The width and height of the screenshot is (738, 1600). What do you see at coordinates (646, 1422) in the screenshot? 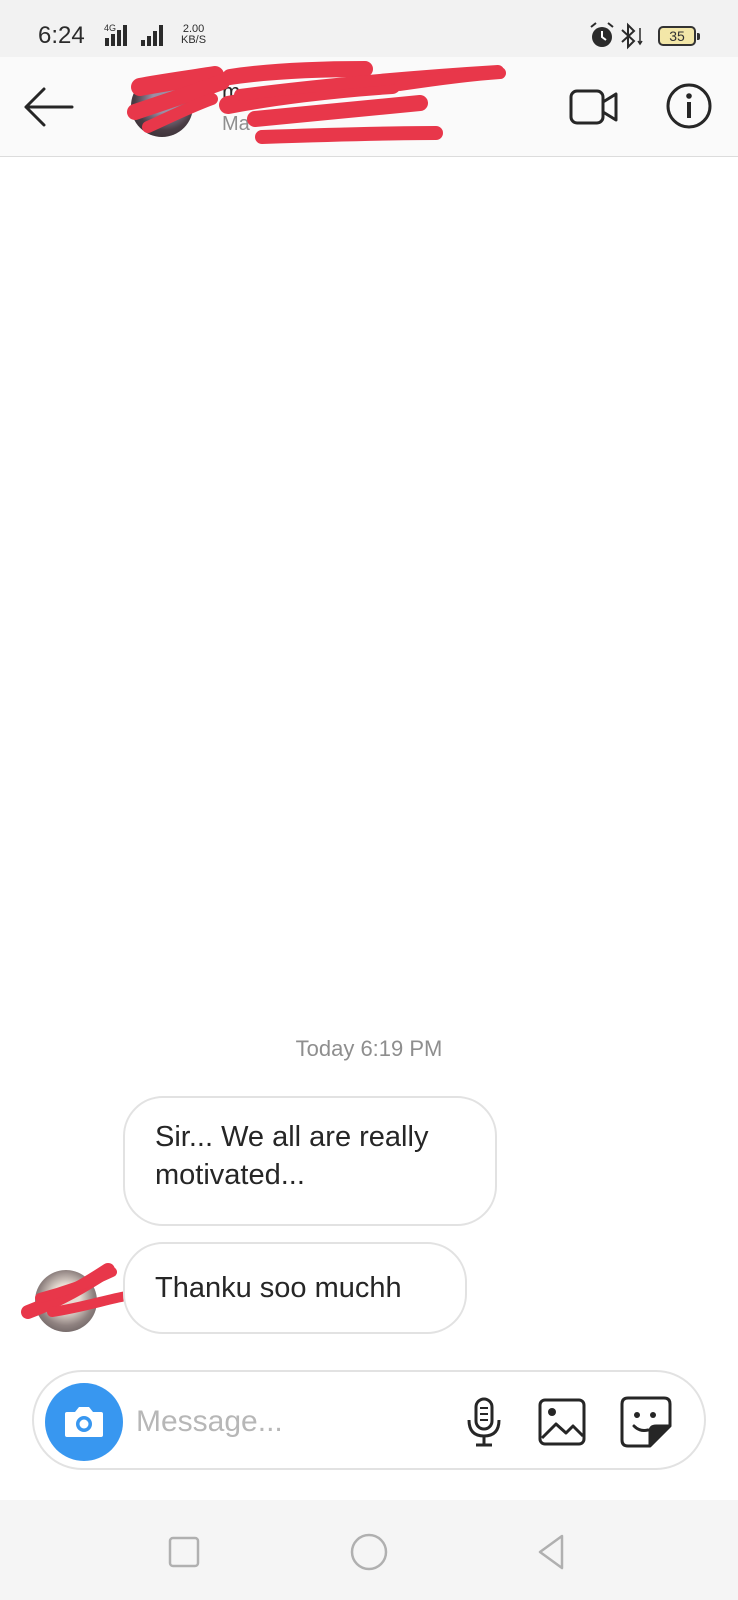
I see `sticker-icon` at bounding box center [646, 1422].